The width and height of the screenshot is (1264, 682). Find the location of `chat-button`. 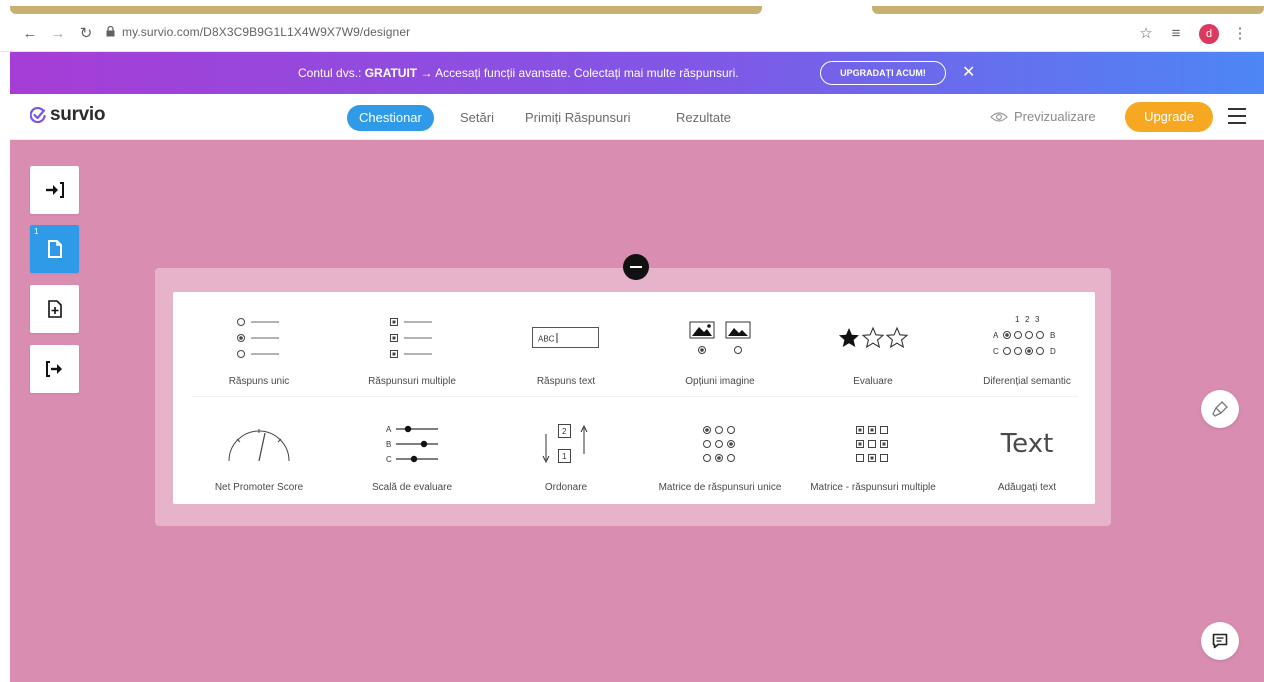

chat-button is located at coordinates (1220, 641).